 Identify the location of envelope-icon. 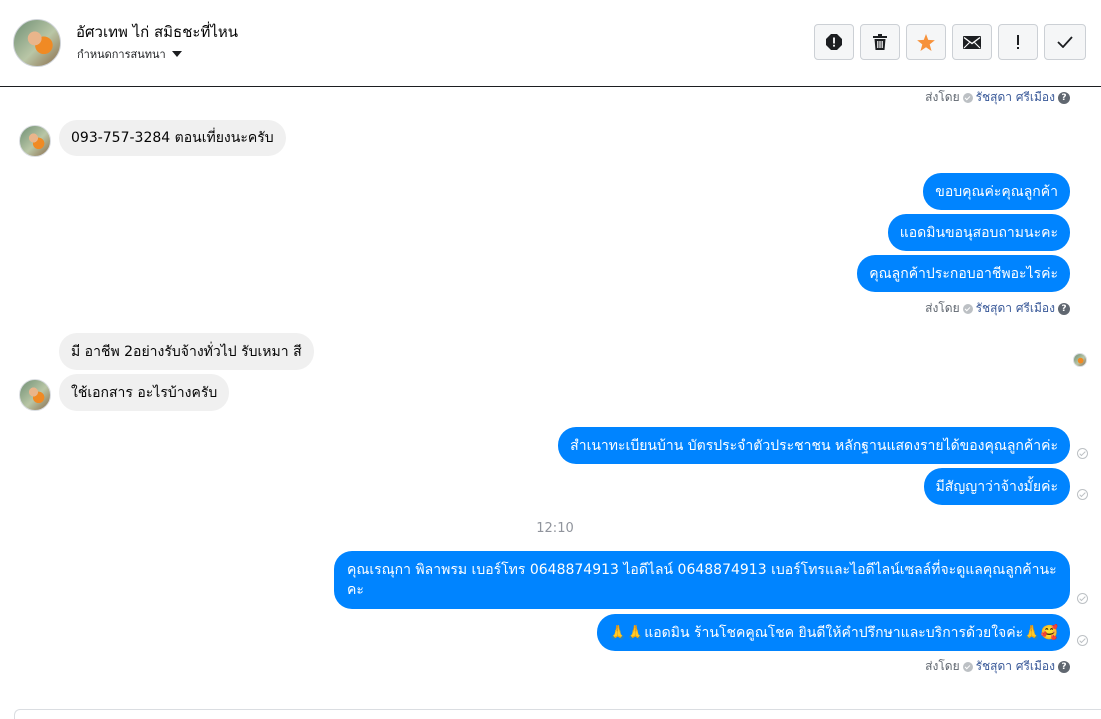
(972, 42).